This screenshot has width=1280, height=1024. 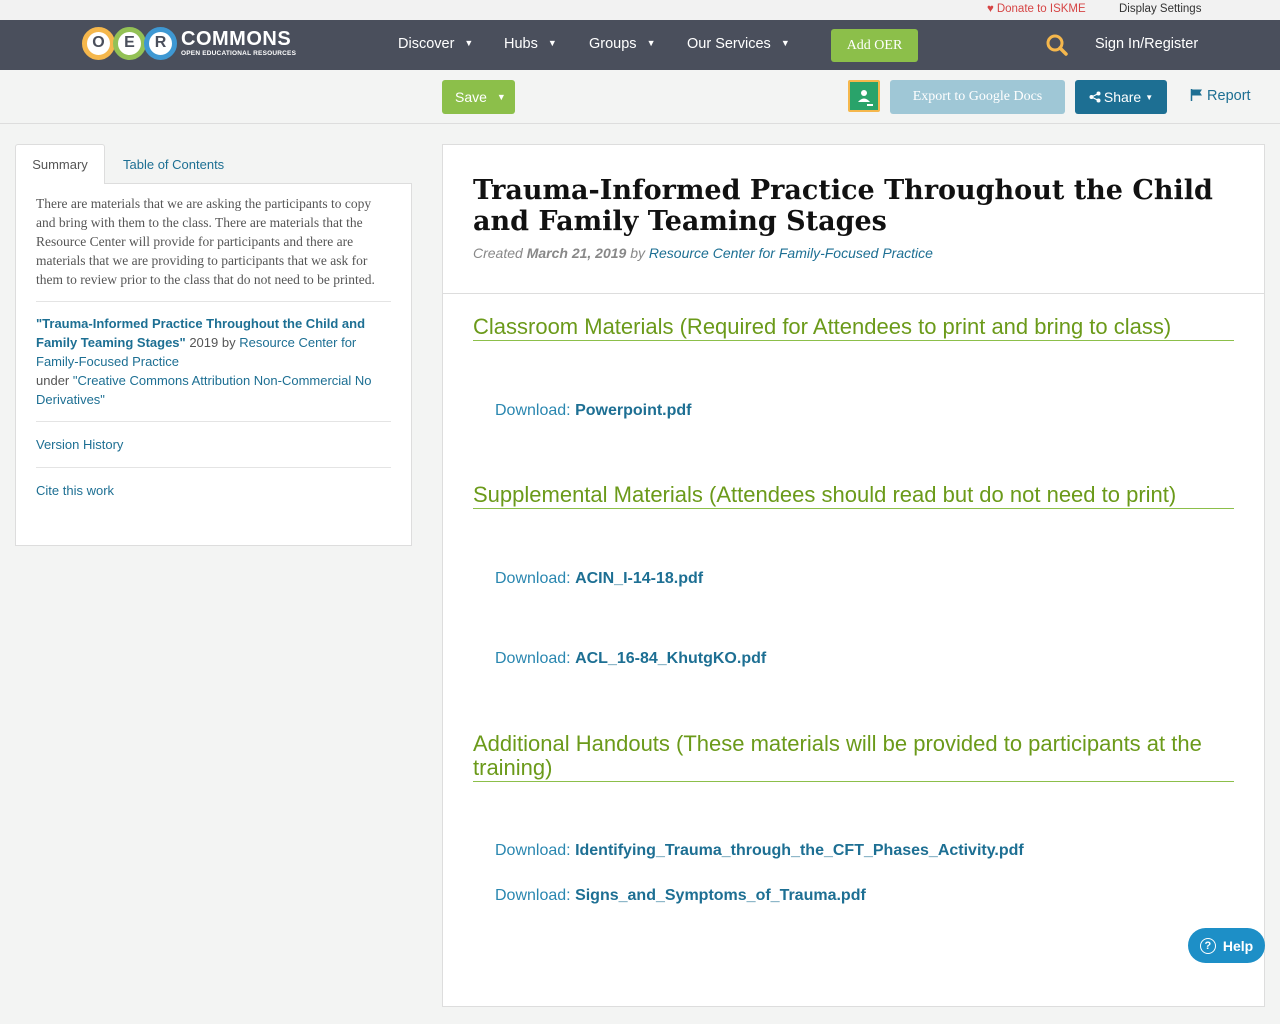 I want to click on version-history-link: Version History, so click(x=213, y=444).